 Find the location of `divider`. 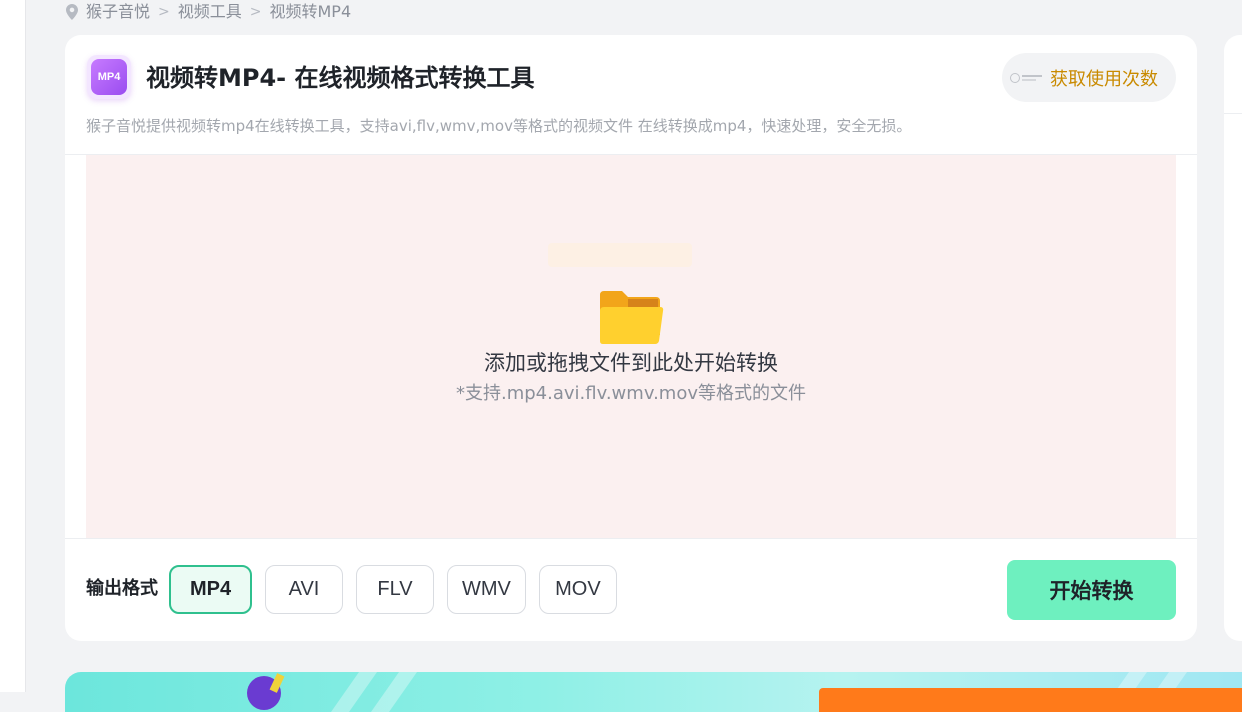

divider is located at coordinates (631, 538).